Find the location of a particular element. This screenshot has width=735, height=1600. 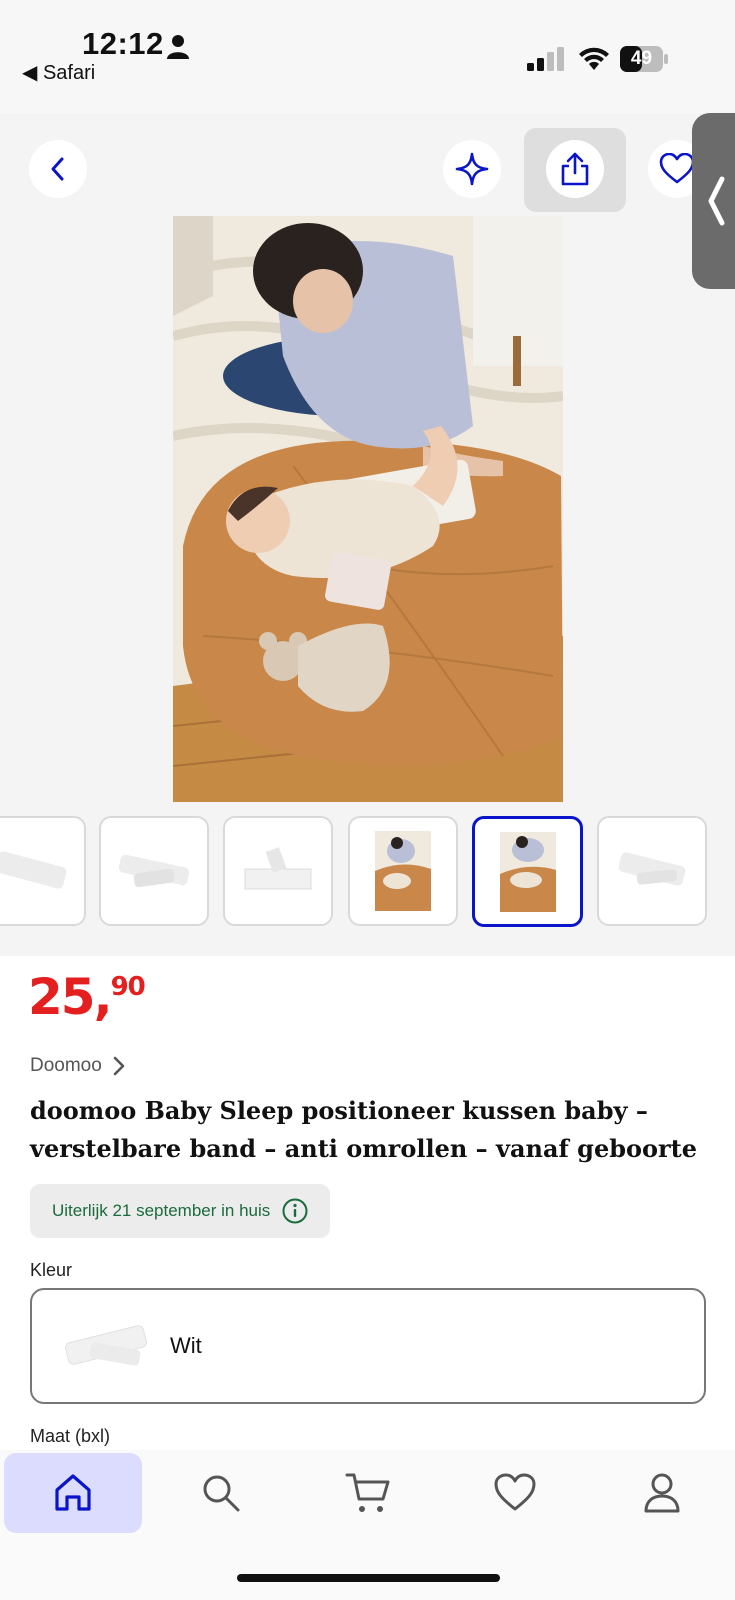

battery-icon: 49 is located at coordinates (644, 59).